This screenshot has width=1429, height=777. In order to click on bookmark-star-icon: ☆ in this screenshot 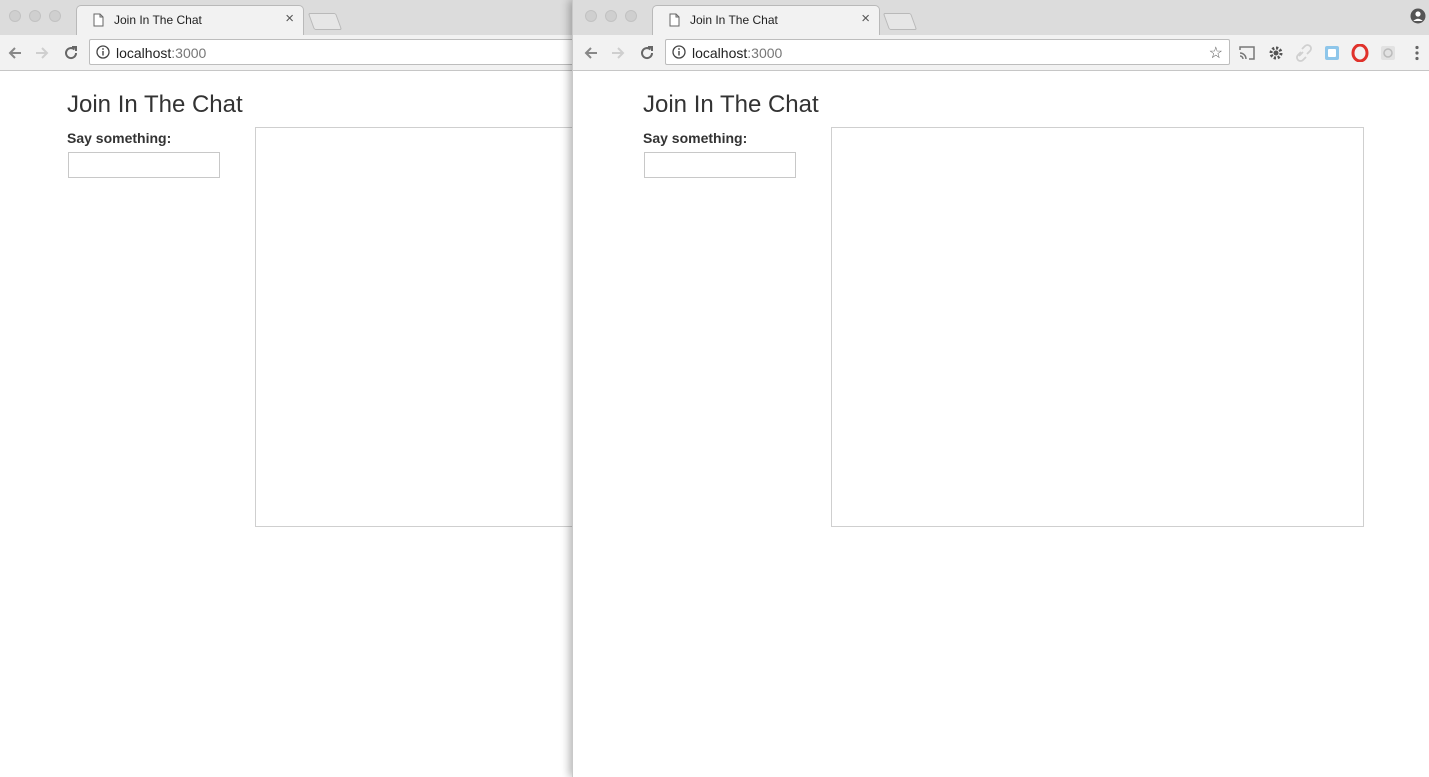, I will do `click(1216, 53)`.